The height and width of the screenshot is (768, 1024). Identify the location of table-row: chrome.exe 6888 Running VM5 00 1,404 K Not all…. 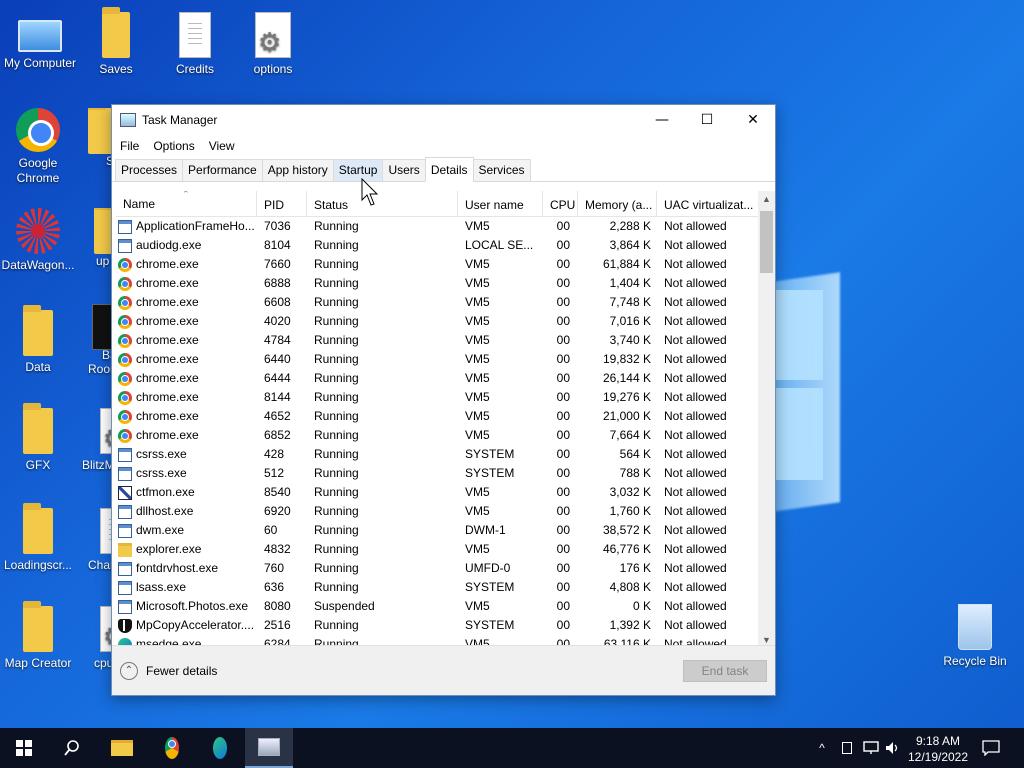
(438, 283).